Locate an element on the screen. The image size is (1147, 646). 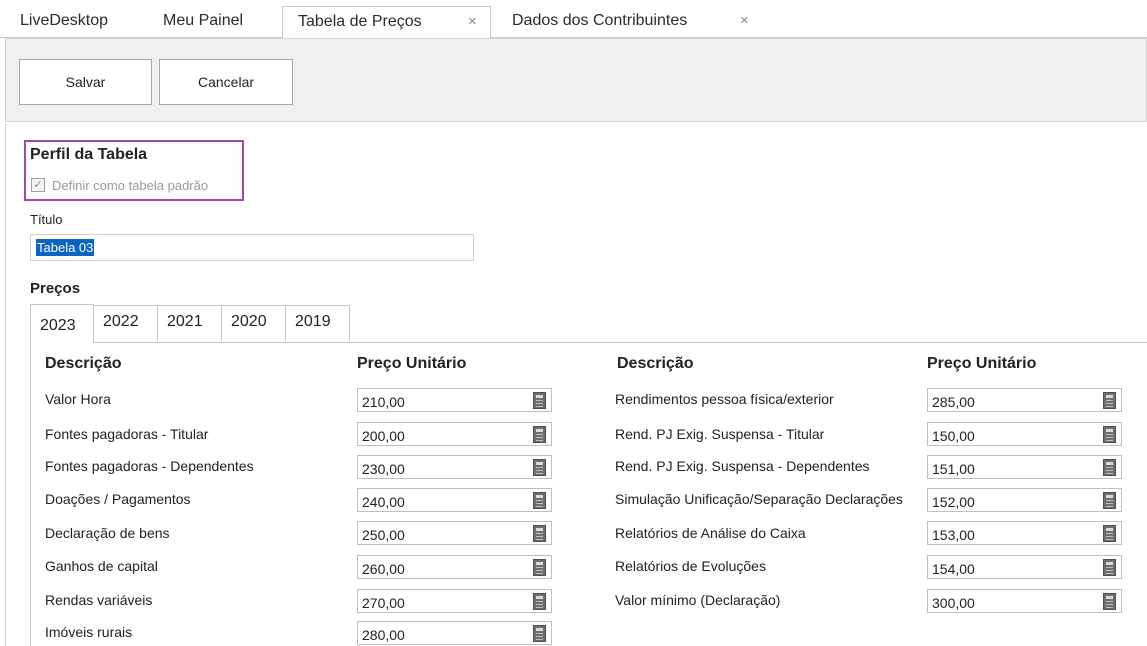
price-input: 250,00 is located at coordinates (454, 533).